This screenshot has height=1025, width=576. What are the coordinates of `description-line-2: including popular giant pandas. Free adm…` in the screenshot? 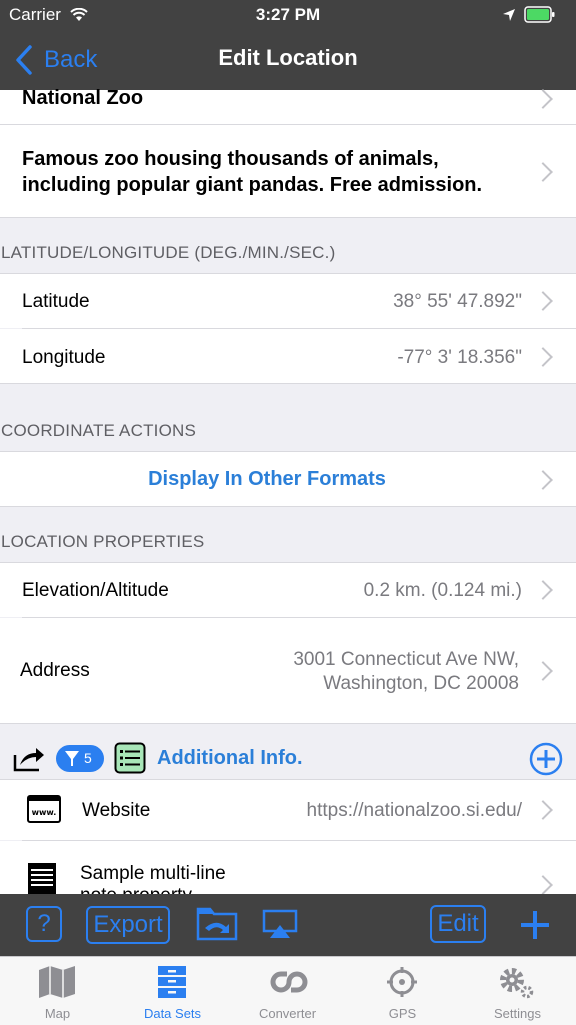 It's located at (252, 185).